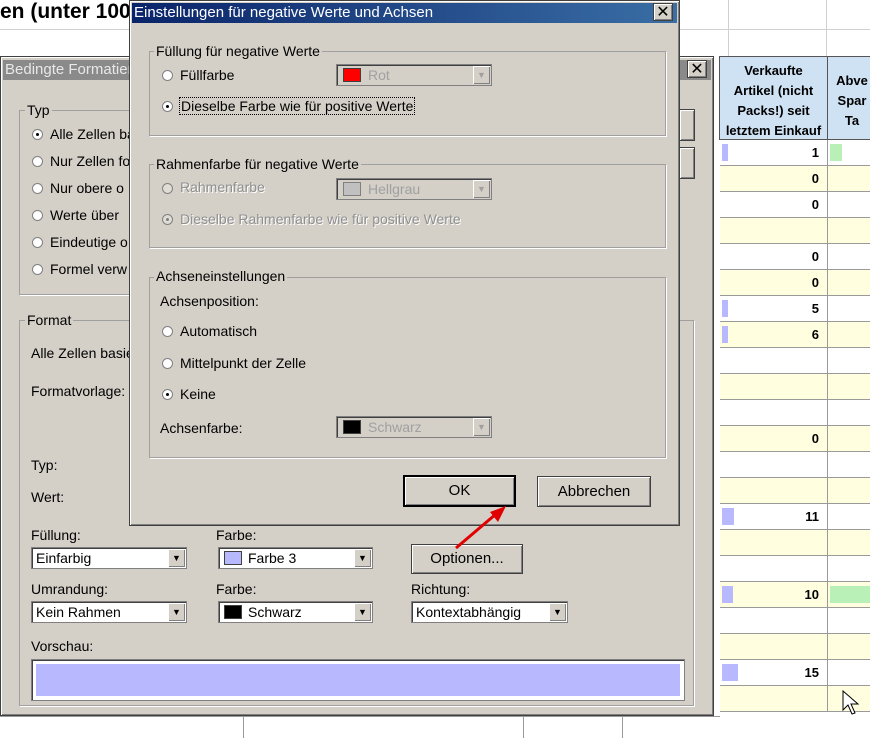  Describe the element at coordinates (275, 612) in the screenshot. I see `farbe2-value: Schwarz` at that location.